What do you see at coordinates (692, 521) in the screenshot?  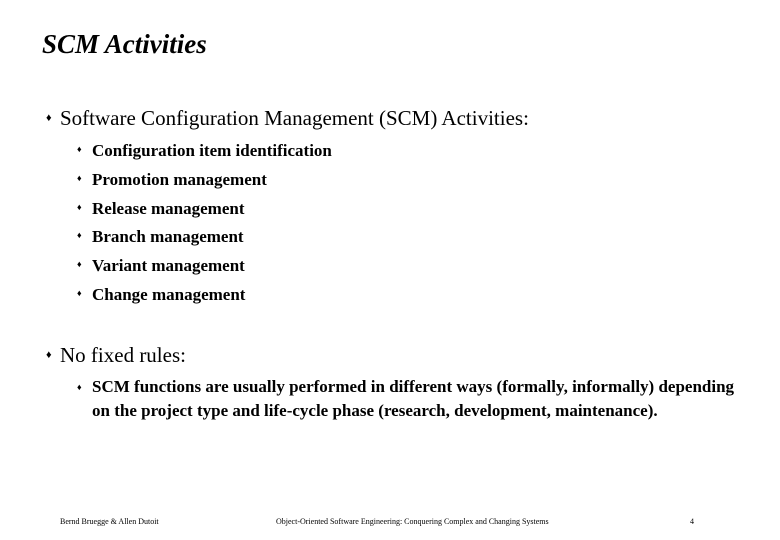 I see `footer-page-number: 4` at bounding box center [692, 521].